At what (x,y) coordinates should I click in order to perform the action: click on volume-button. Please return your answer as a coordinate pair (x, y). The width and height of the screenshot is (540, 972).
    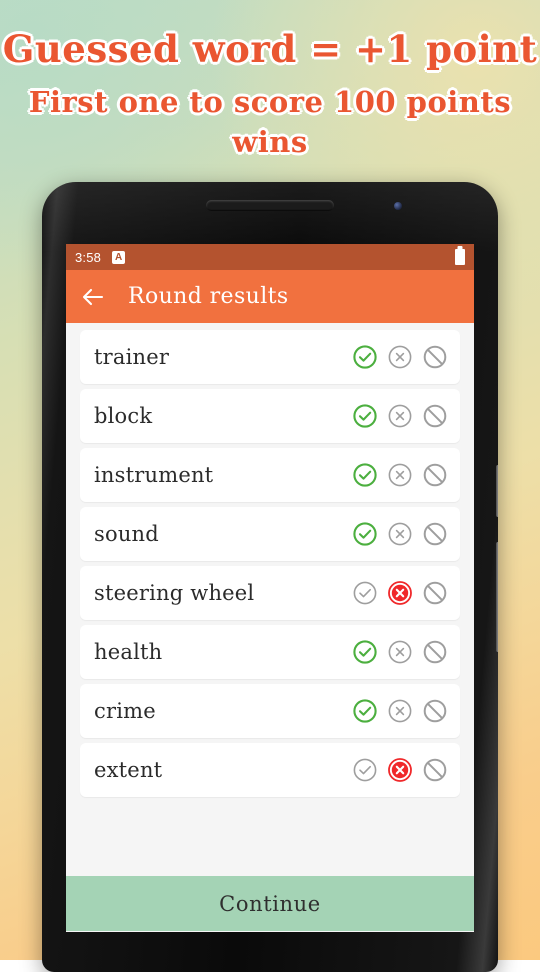
    Looking at the image, I should click on (497, 491).